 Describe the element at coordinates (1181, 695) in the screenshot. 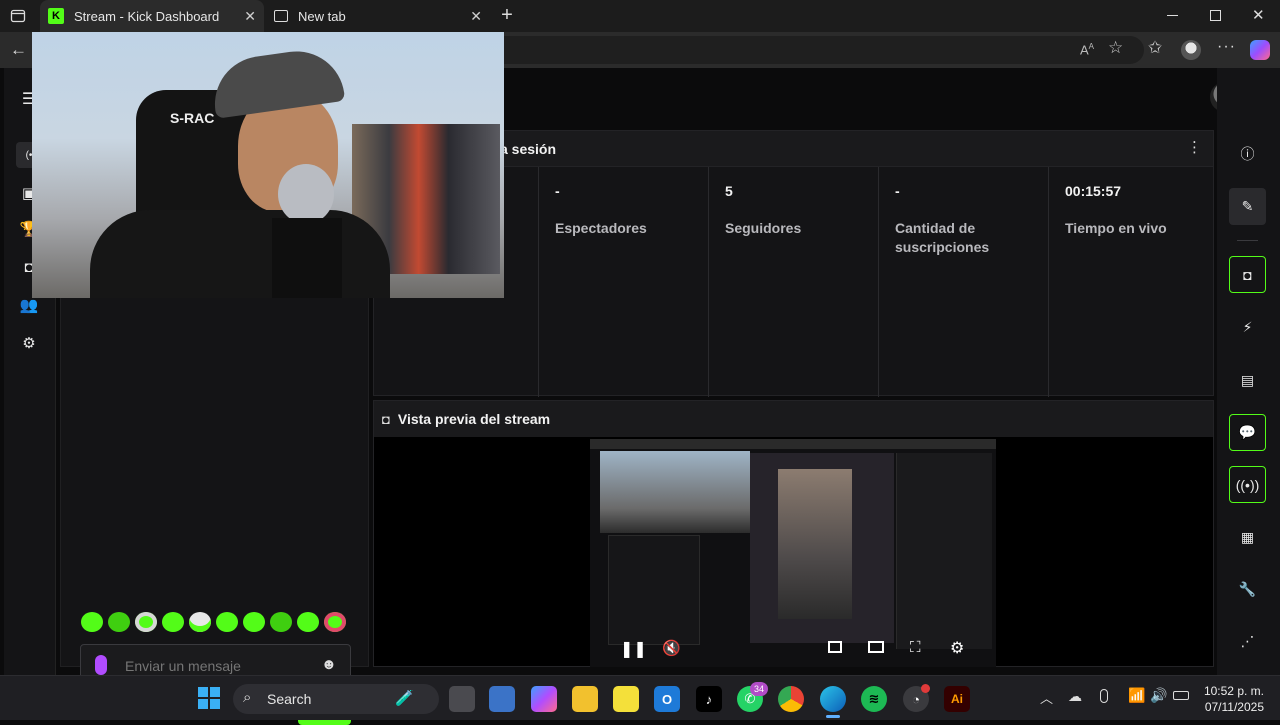

I see `battery-icon` at that location.